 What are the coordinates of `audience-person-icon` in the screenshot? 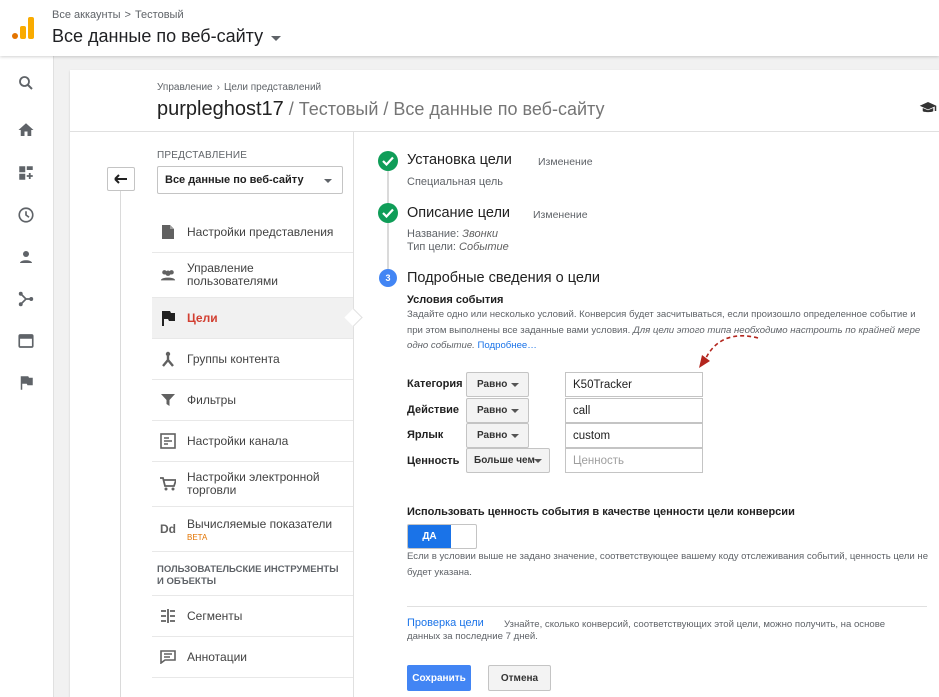 It's located at (26, 257).